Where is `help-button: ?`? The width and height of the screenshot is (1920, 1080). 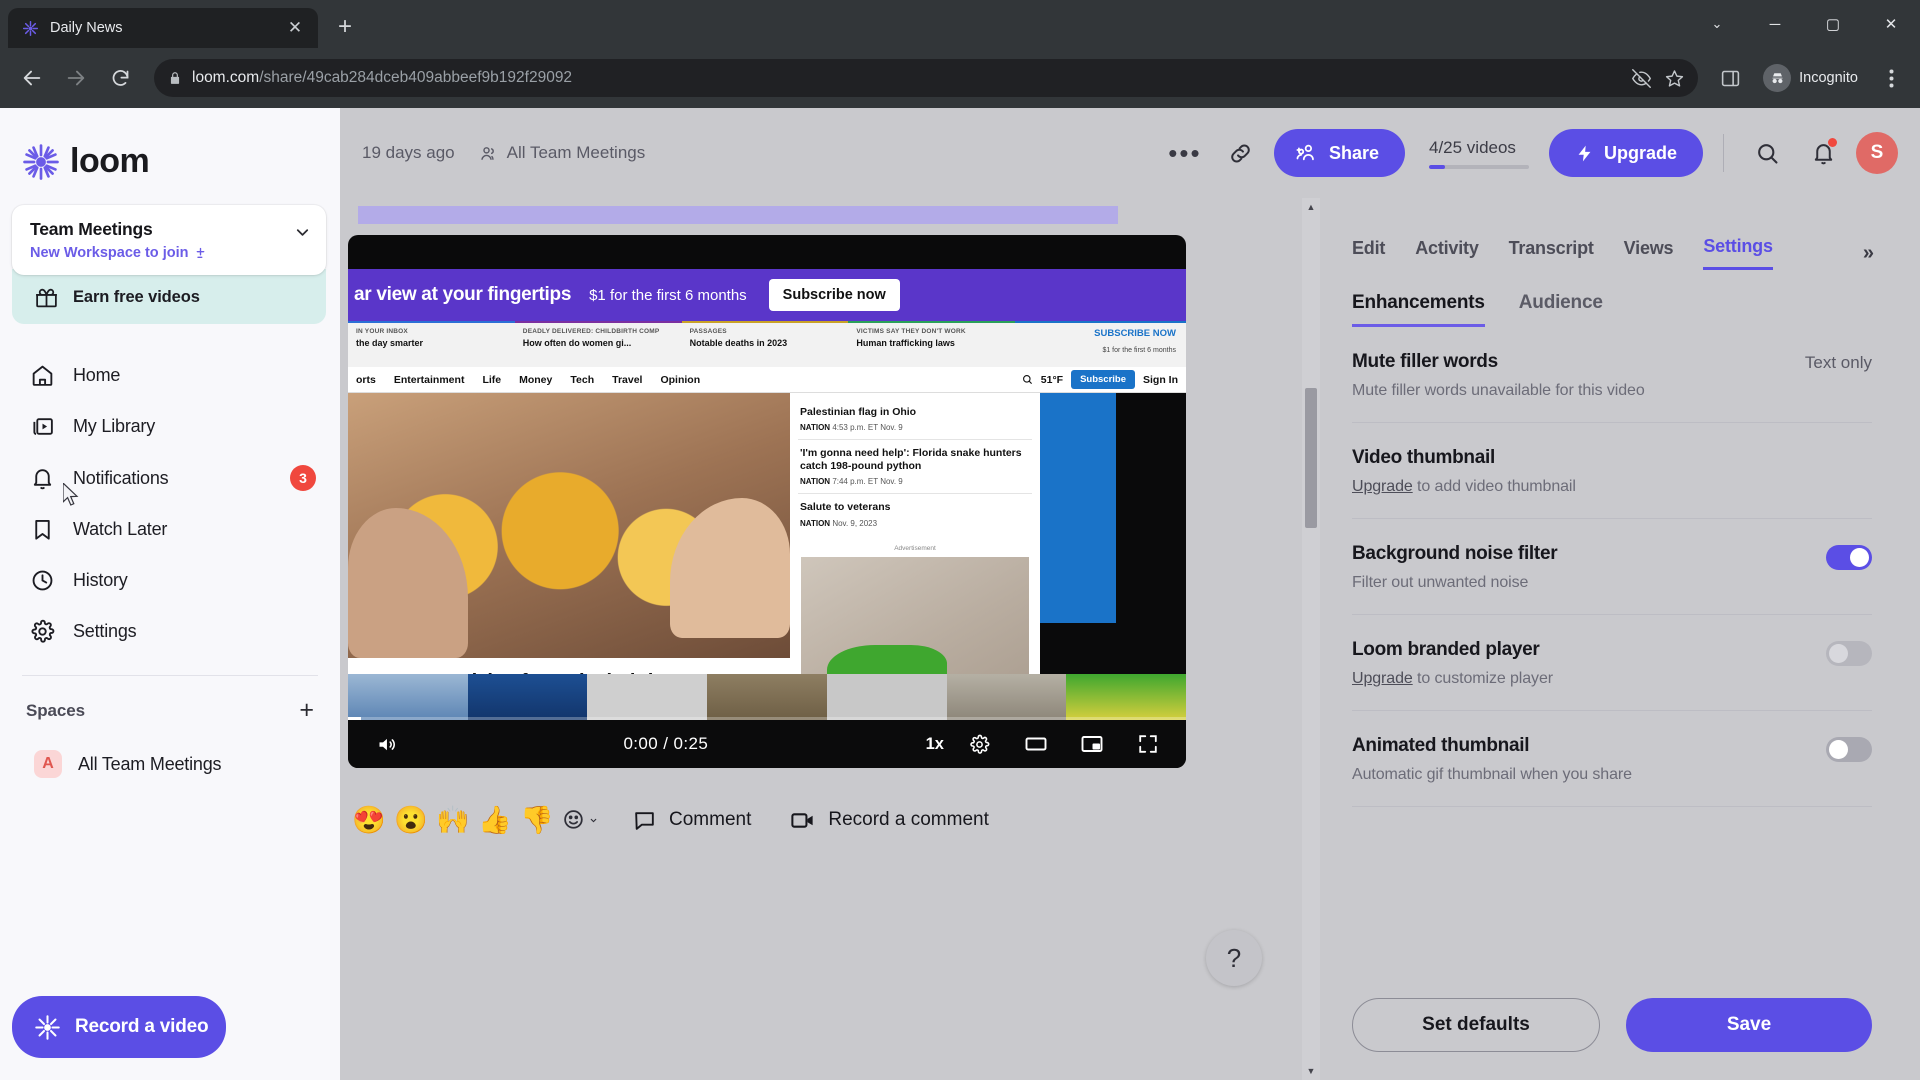
help-button: ? is located at coordinates (1234, 958).